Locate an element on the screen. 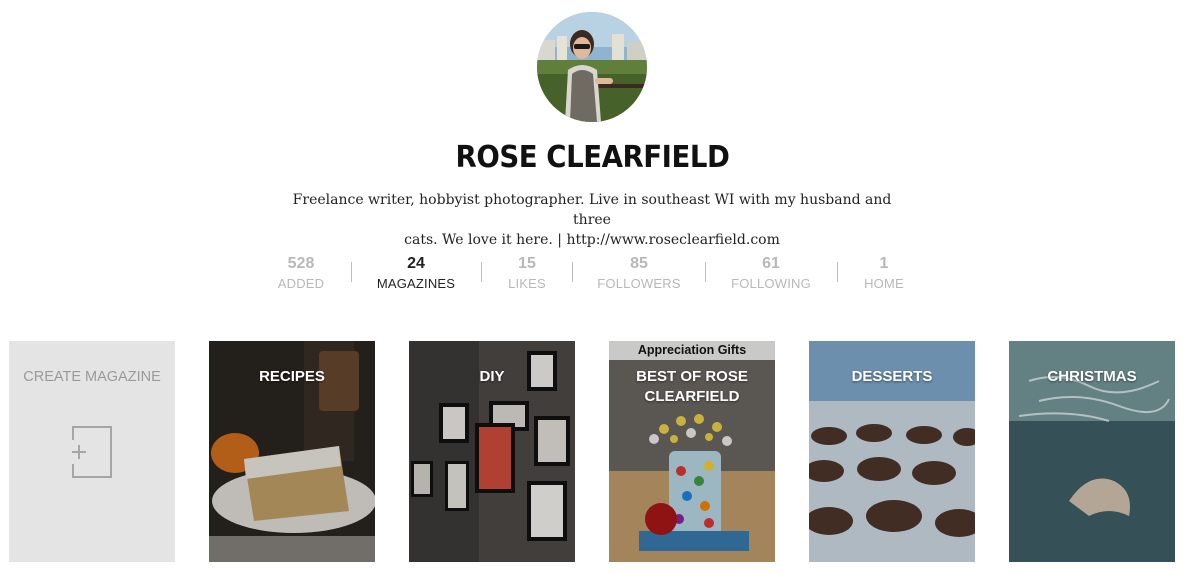 Image resolution: width=1185 pixels, height=573 pixels. create-magazine-button: CREATE MAGAZINE is located at coordinates (92, 451).